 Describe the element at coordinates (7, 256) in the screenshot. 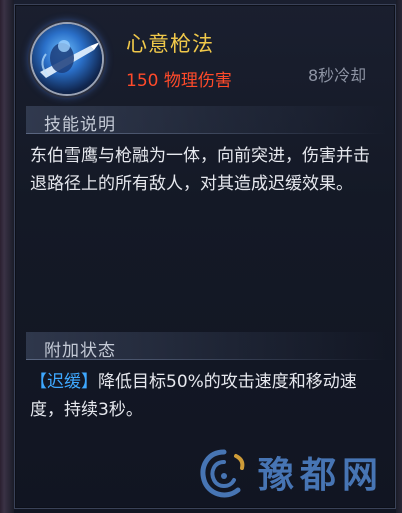

I see `left-border-art` at that location.